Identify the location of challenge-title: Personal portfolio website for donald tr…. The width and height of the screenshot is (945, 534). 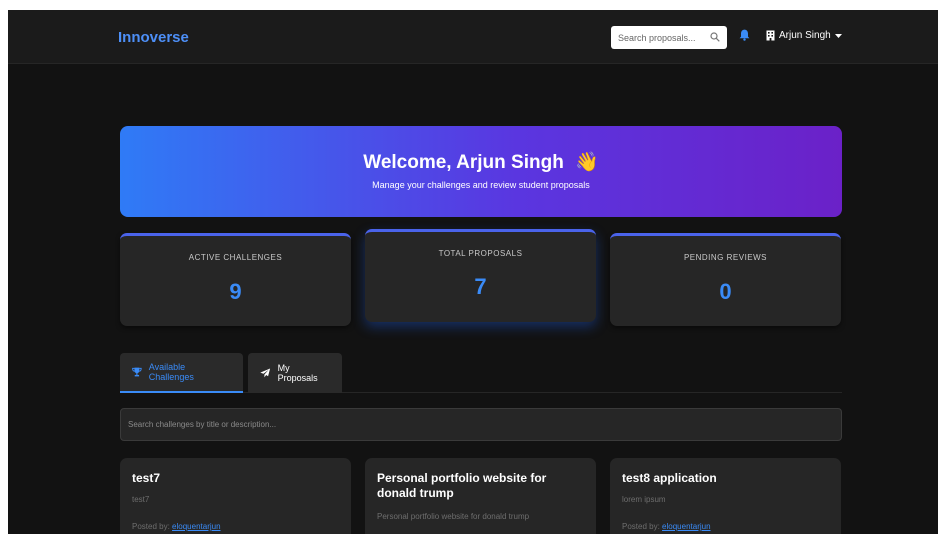
(479, 486).